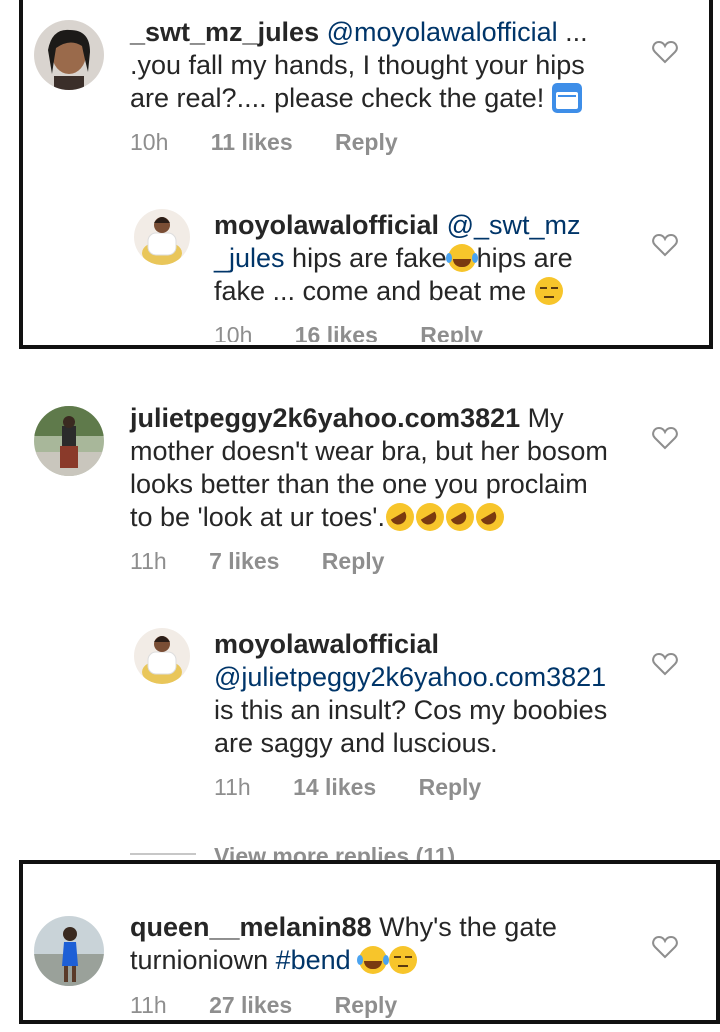 This screenshot has height=1032, width=720. I want to click on comment-body: My, so click(542, 418).